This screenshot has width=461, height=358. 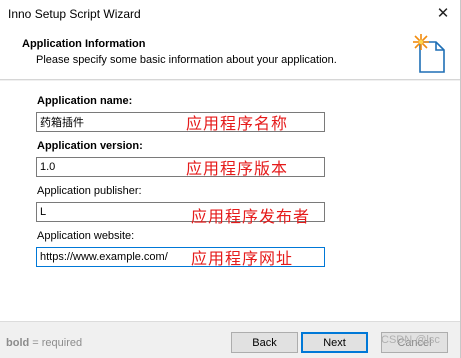 I want to click on app-name-annotation: 应用程序名称, so click(x=237, y=123).